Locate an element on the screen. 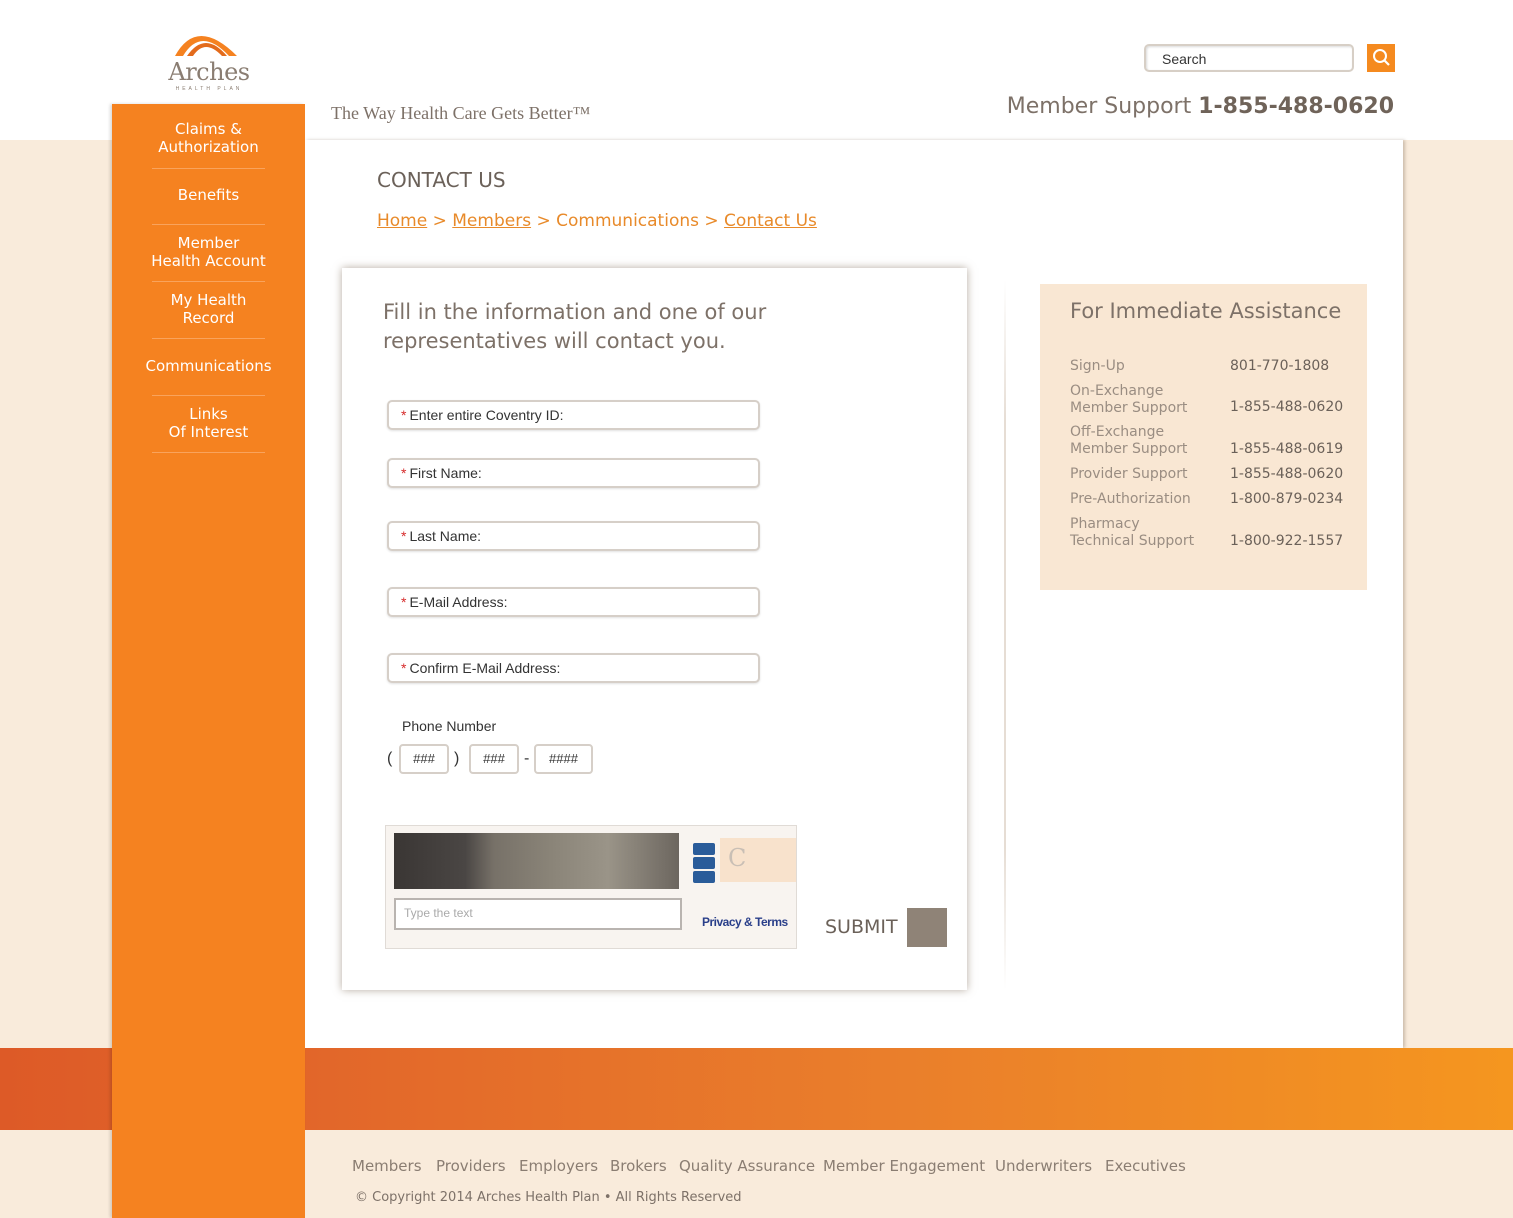  label-line: Sign-Up is located at coordinates (1097, 366).